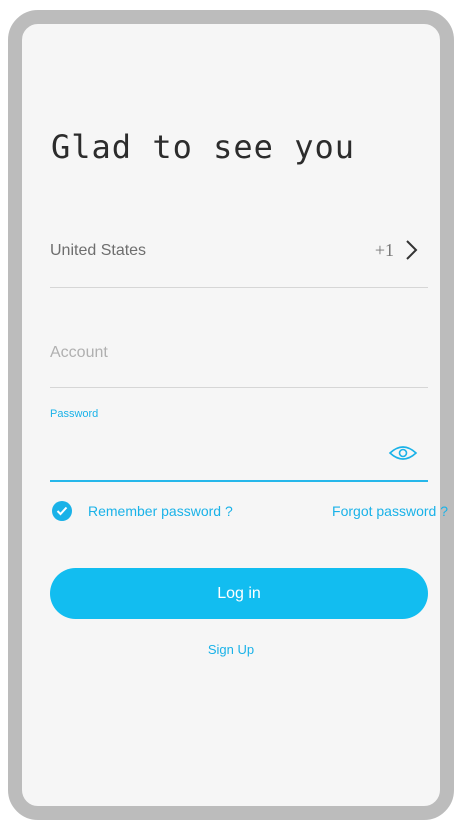  What do you see at coordinates (412, 250) in the screenshot?
I see `chevron-right-icon` at bounding box center [412, 250].